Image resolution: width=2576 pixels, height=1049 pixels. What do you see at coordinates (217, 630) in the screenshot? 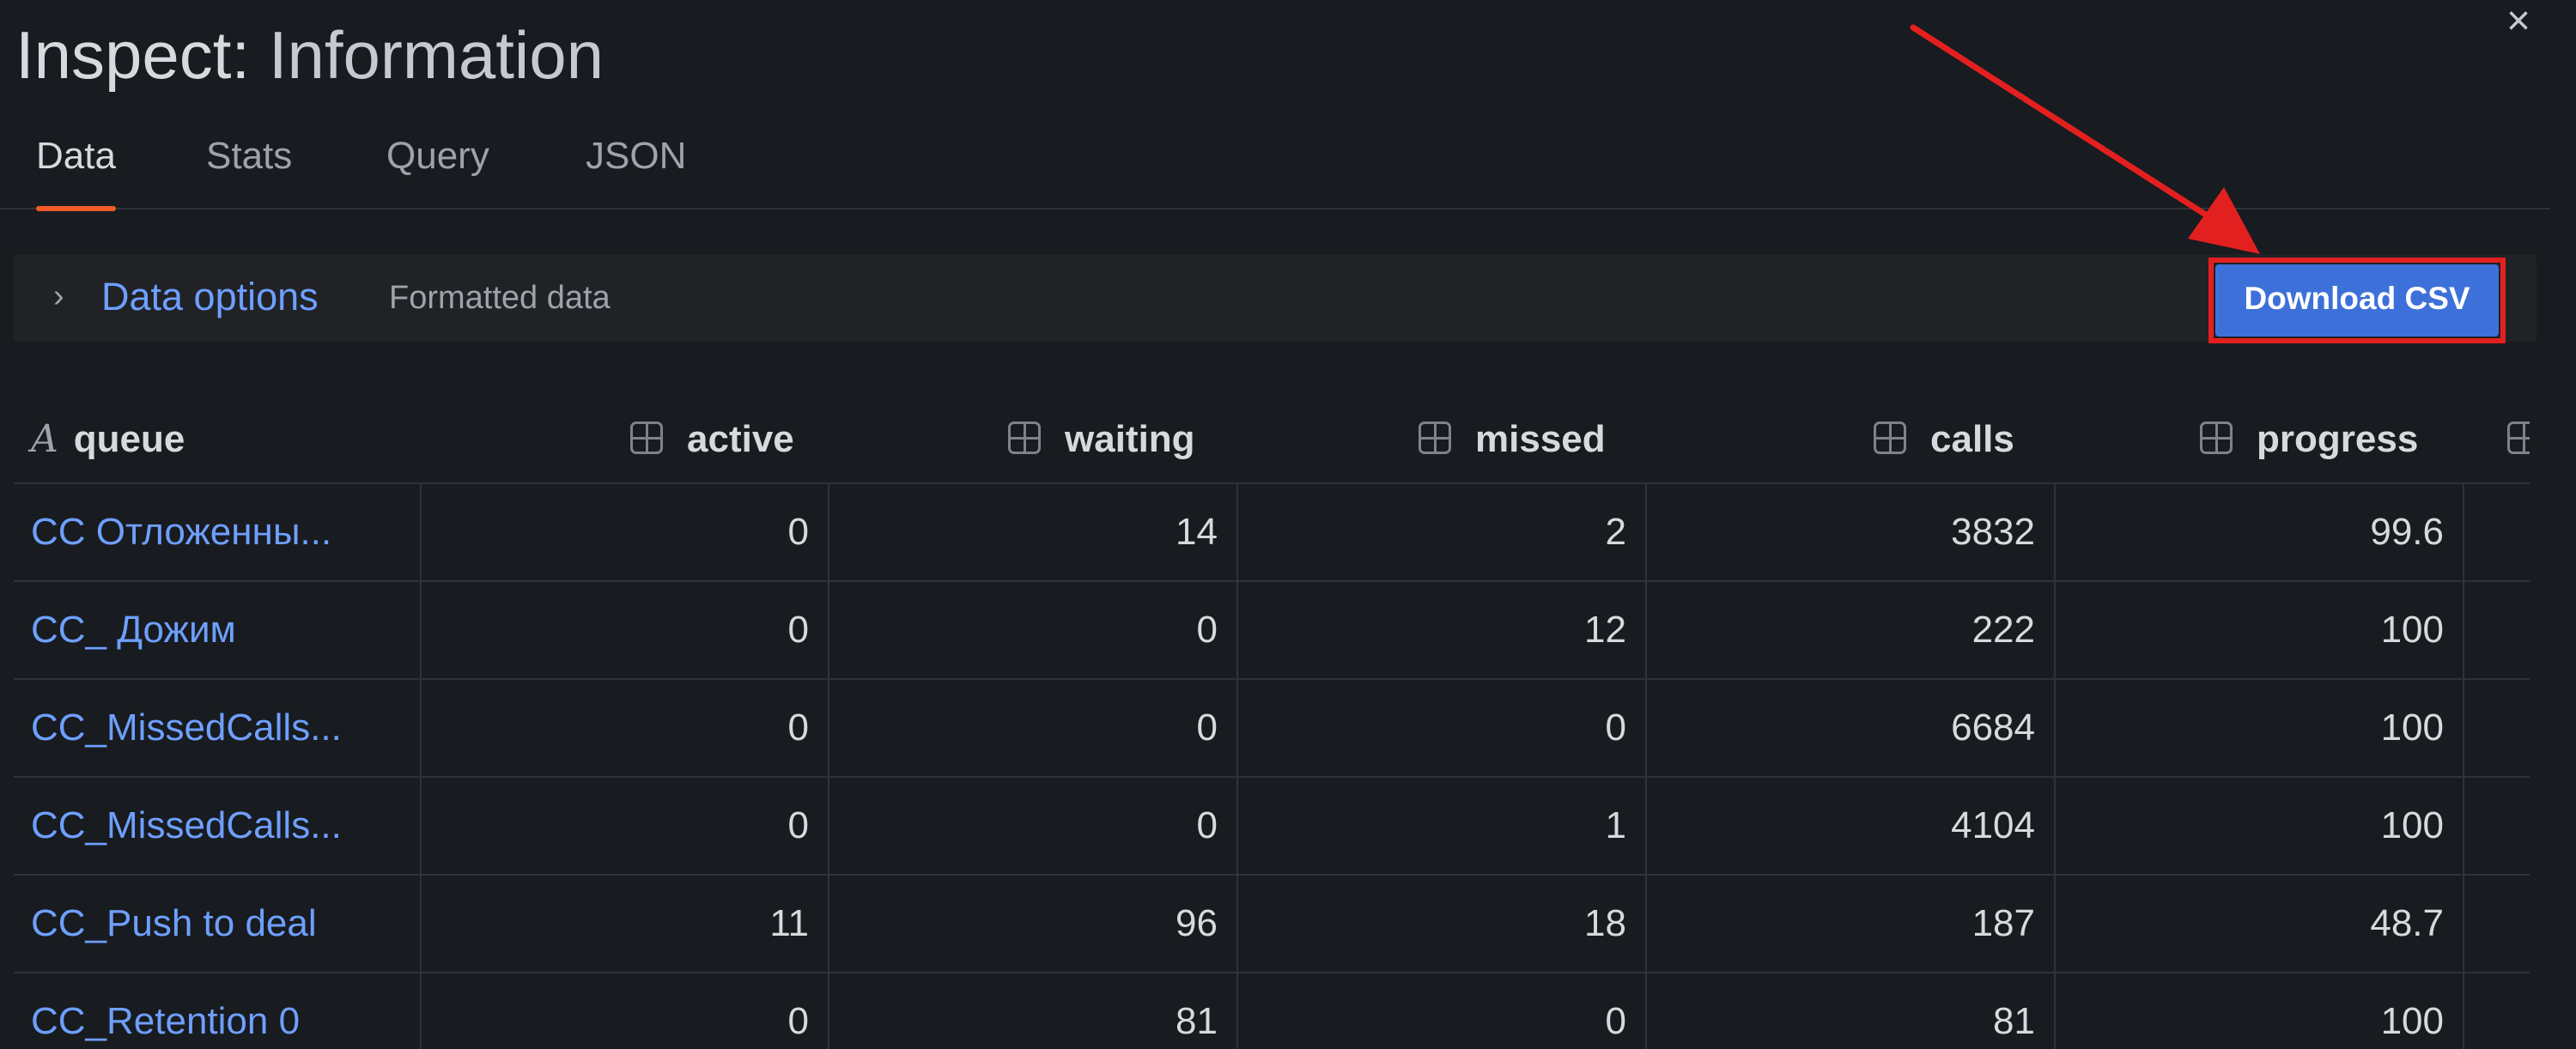
I see `cell-queue: CC_ Дожим` at bounding box center [217, 630].